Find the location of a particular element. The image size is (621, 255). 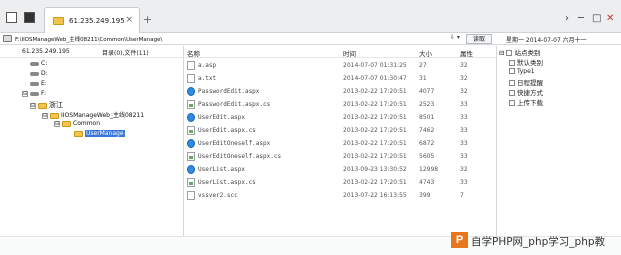

tree-item-drive-c: C: is located at coordinates (38, 63).